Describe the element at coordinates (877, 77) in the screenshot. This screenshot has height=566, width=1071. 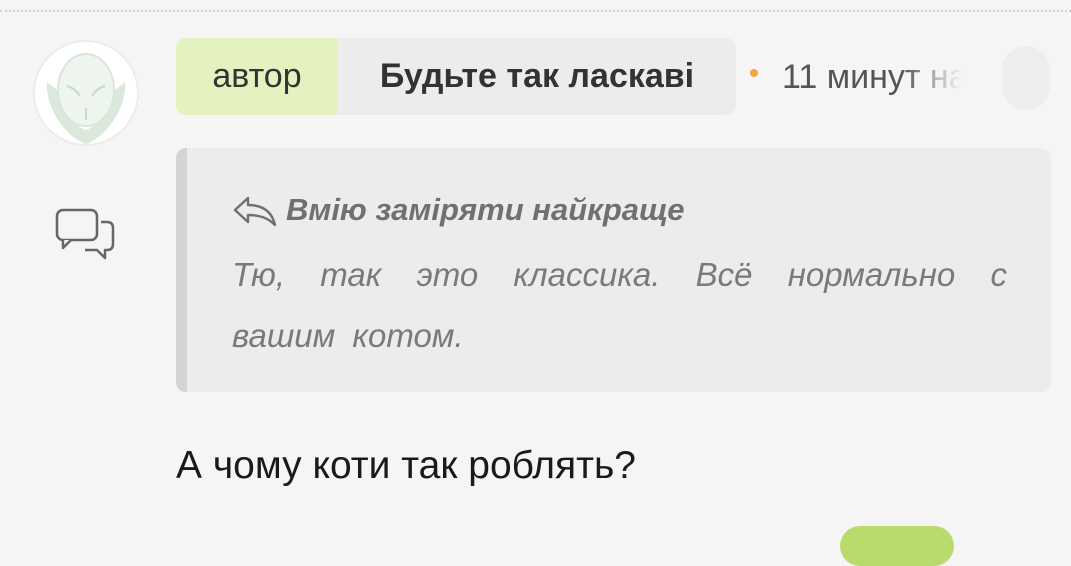
I see `timestamp-container: 11 минут назад` at that location.